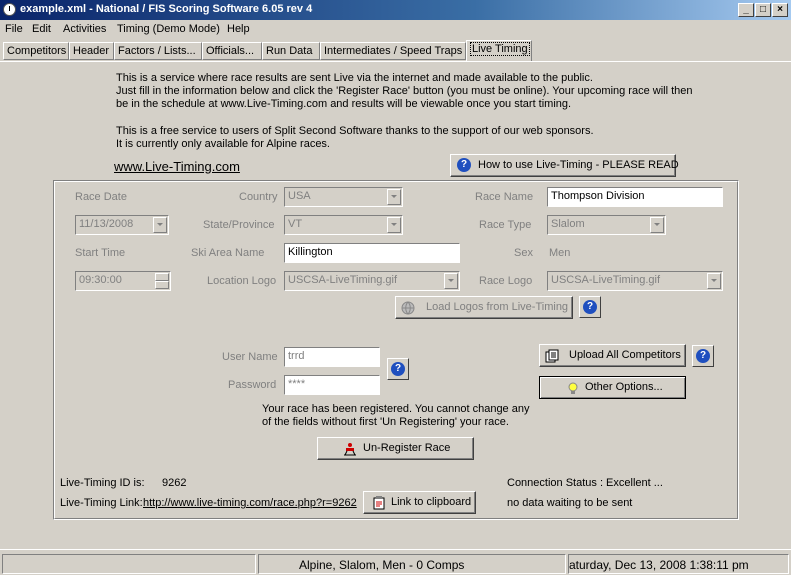 Image resolution: width=791 pixels, height=575 pixels. What do you see at coordinates (350, 449) in the screenshot?
I see `skier-gate-icon` at bounding box center [350, 449].